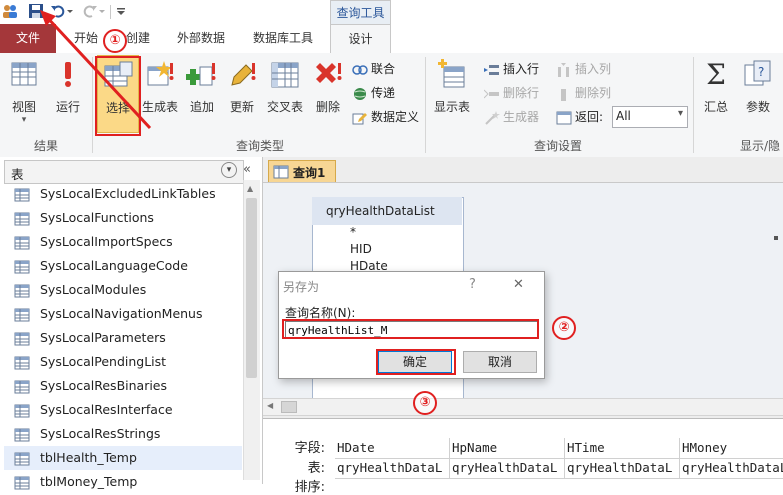 Image resolution: width=783 pixels, height=495 pixels. I want to click on data-definition-label: 数据定义, so click(395, 117).